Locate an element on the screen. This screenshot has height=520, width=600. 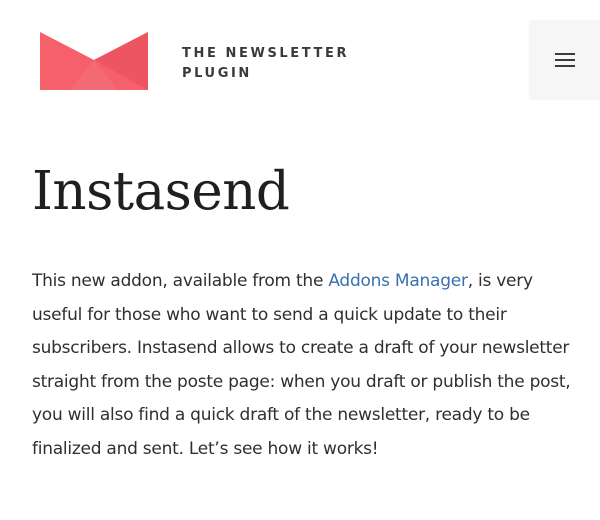
site-logo-link is located at coordinates (94, 61).